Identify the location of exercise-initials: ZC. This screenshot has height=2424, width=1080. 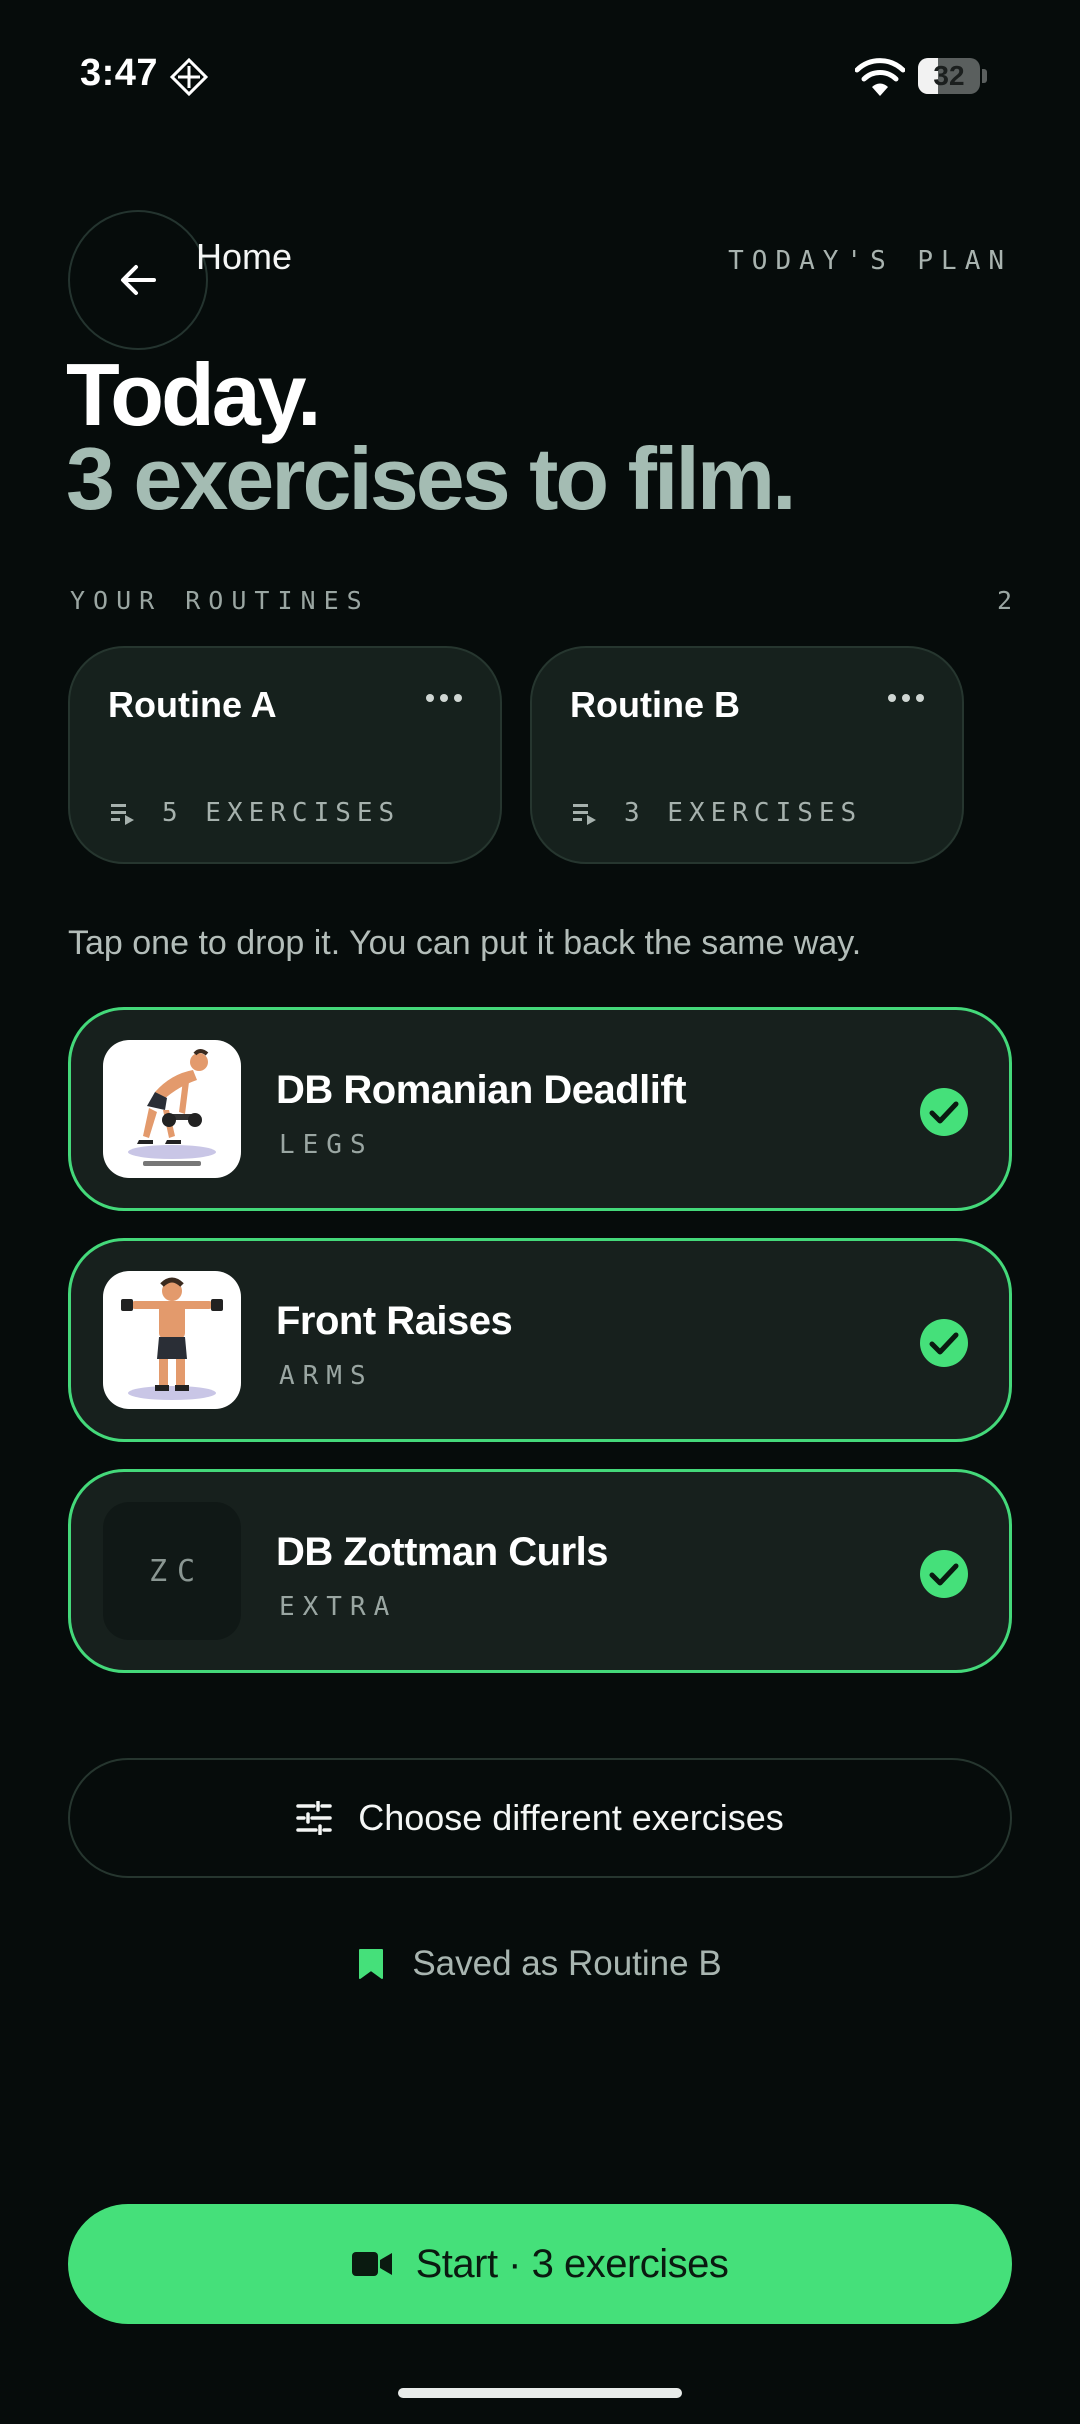
(172, 1571).